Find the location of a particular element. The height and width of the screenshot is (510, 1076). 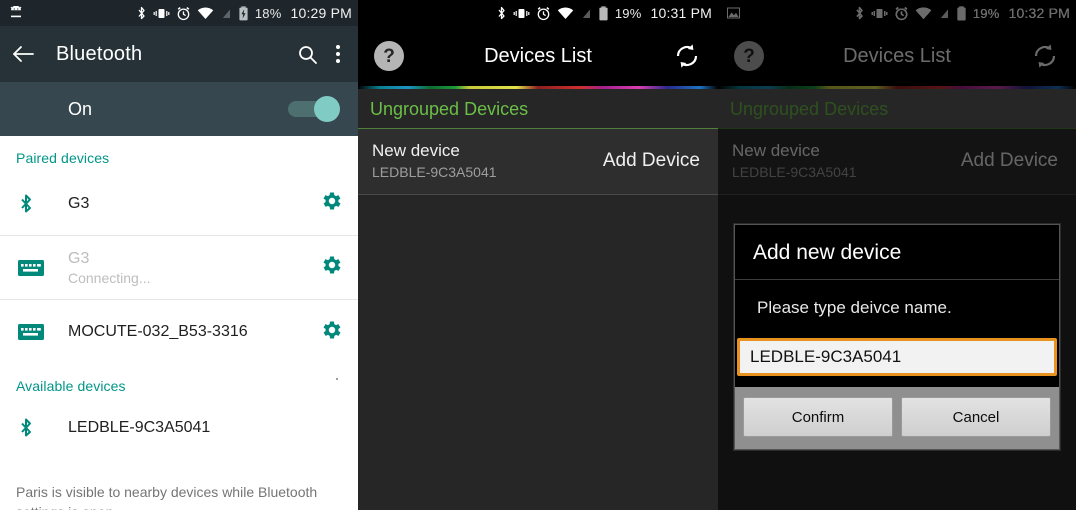

device-name: MOCUTE-032_B53-3316 is located at coordinates (158, 331).